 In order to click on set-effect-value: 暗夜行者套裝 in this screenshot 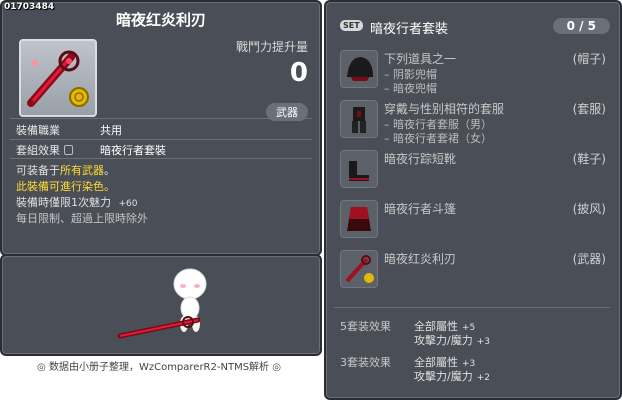, I will do `click(133, 150)`.